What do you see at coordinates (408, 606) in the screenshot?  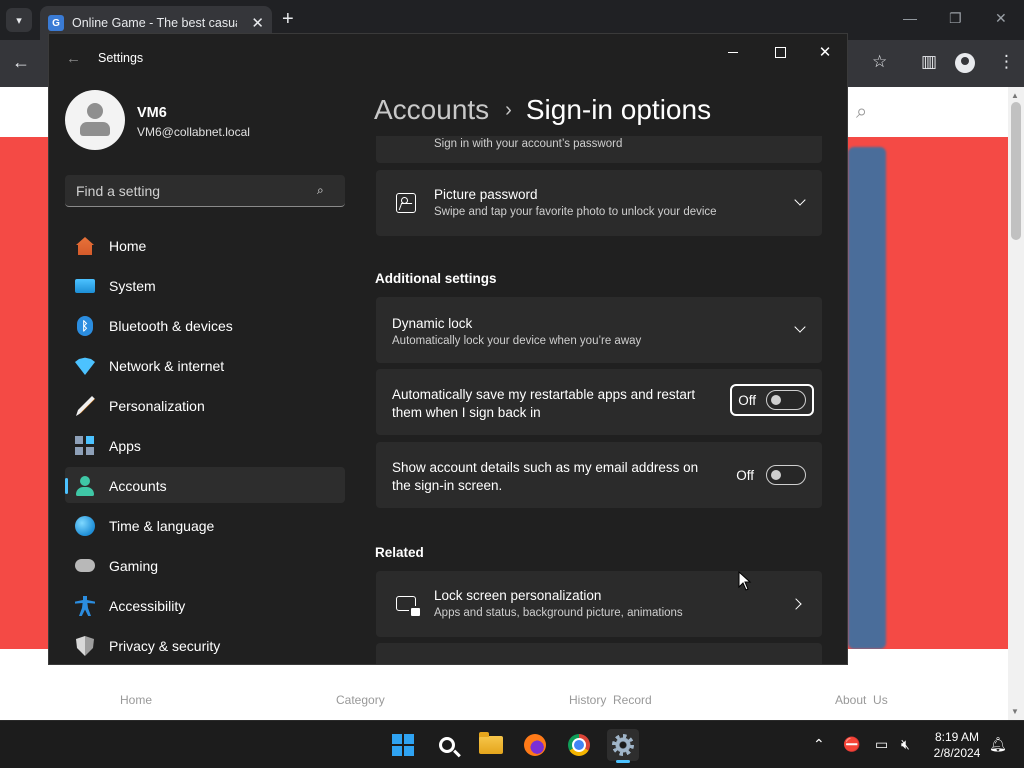 I see `lock-screen-icon` at bounding box center [408, 606].